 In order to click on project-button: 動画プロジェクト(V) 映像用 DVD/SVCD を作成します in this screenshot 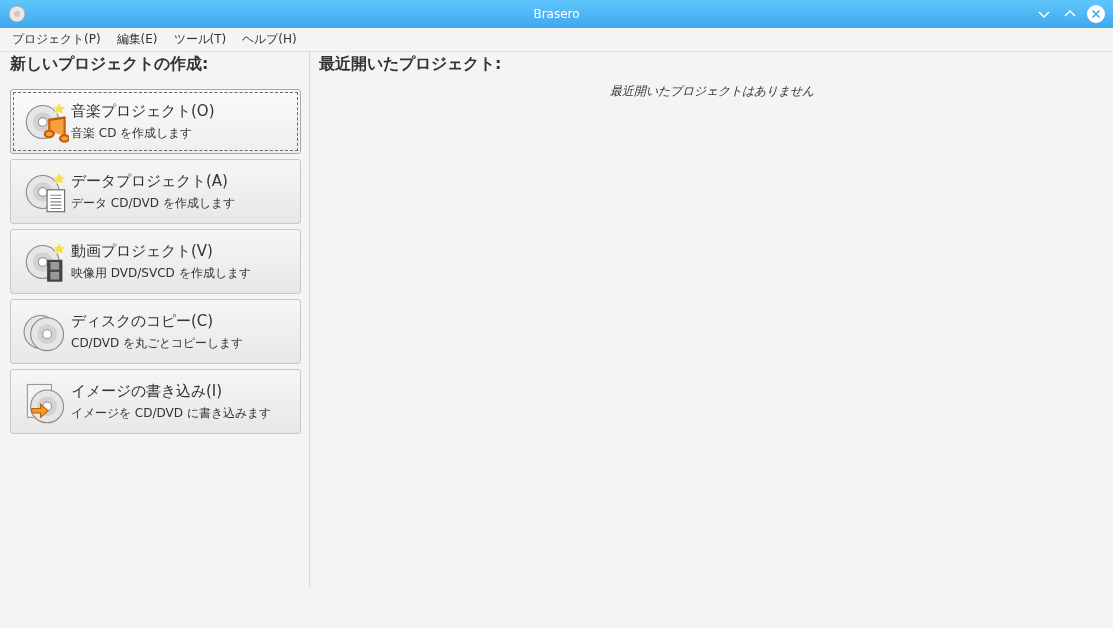, I will do `click(155, 261)`.